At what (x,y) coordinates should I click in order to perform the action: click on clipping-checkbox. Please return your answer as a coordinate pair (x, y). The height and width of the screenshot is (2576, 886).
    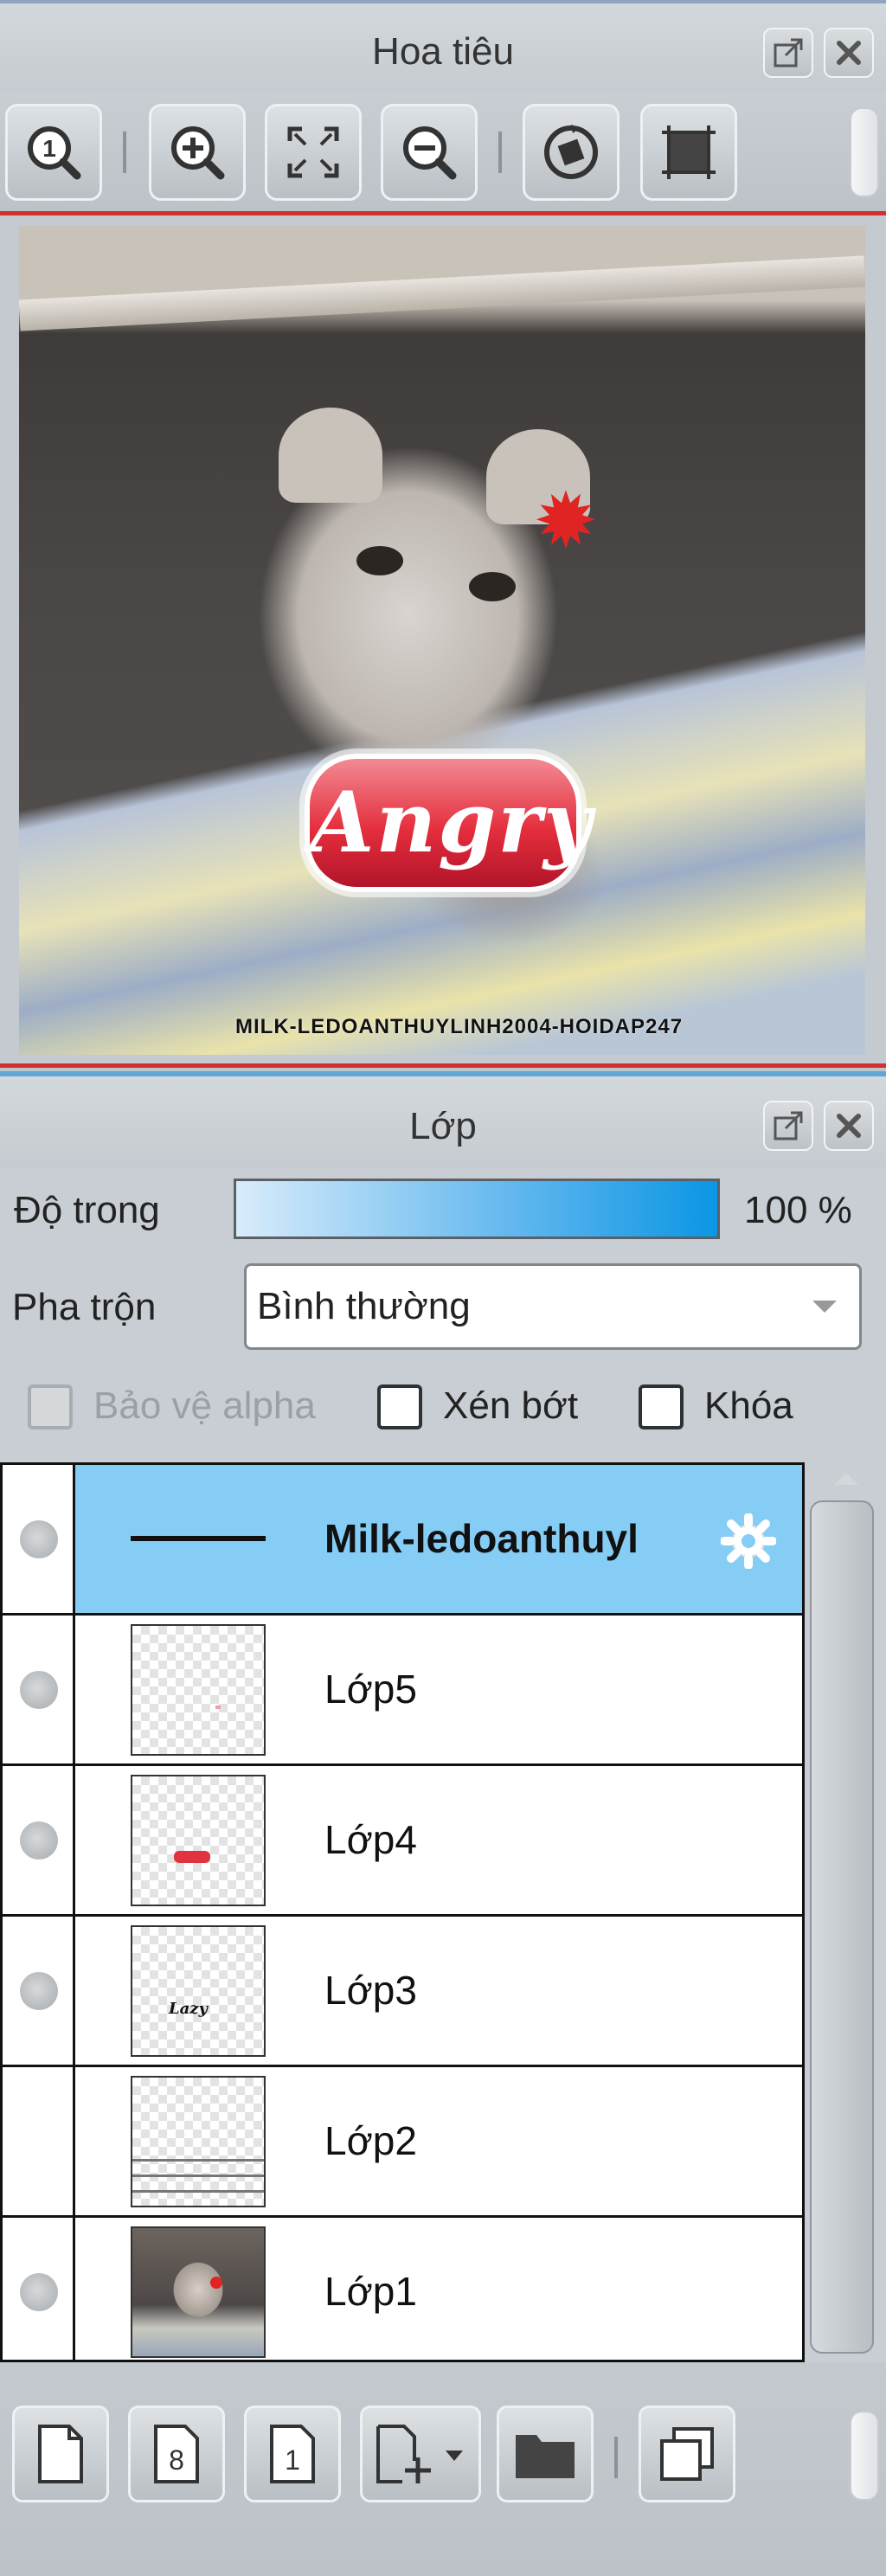
    Looking at the image, I should click on (399, 1407).